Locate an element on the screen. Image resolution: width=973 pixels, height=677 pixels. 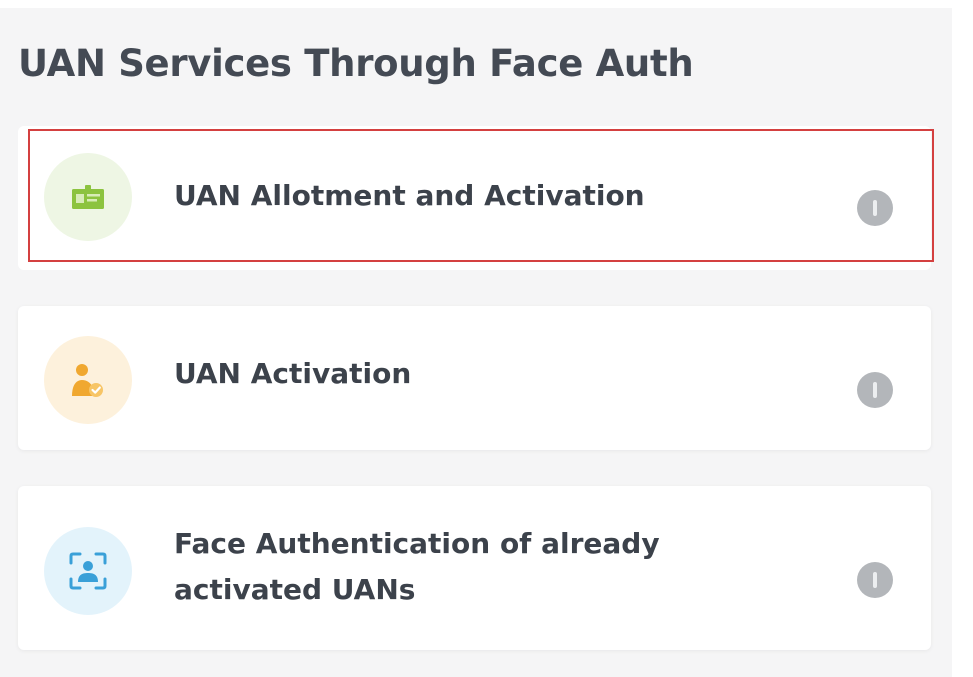
user-check-icon is located at coordinates (87, 380).